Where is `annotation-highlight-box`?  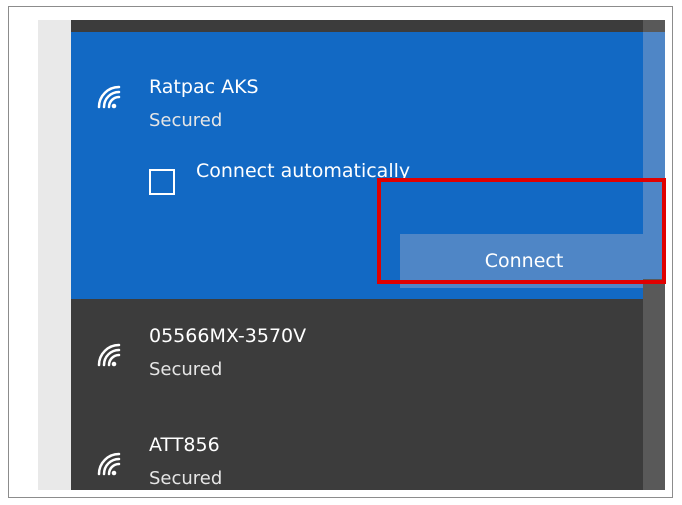
annotation-highlight-box is located at coordinates (521, 231).